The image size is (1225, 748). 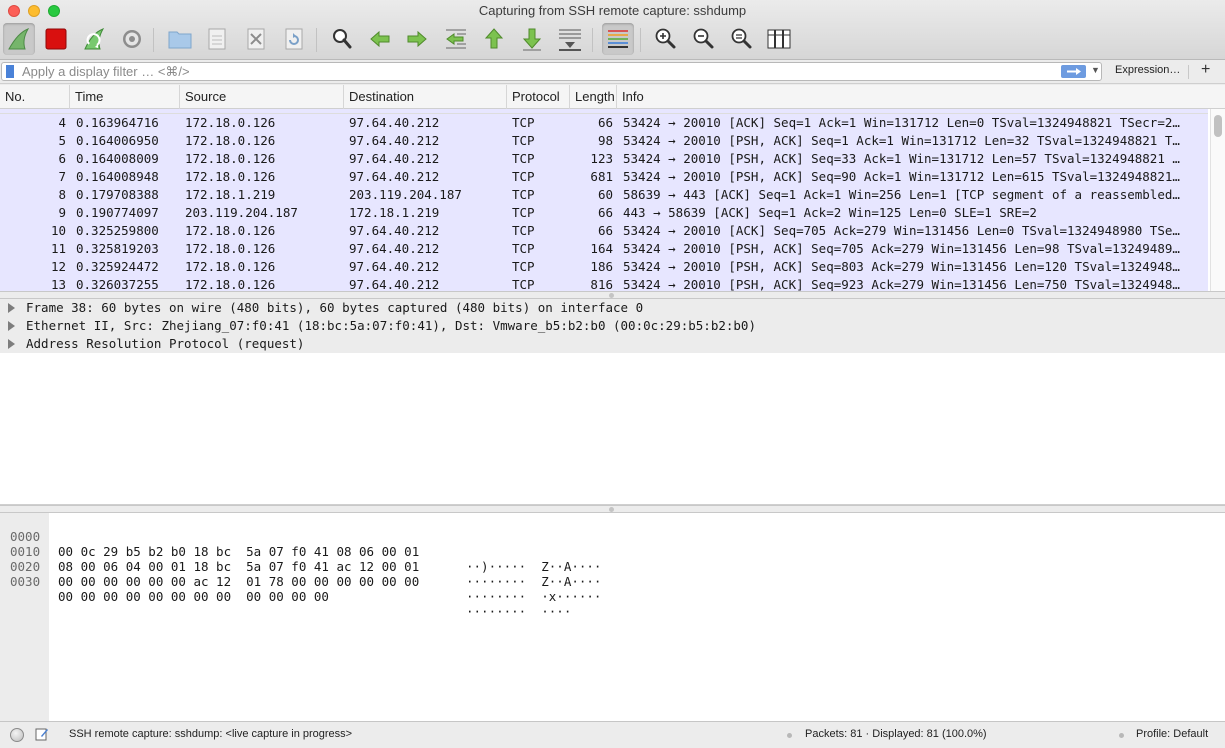 I want to click on shark-fin-icon, so click(x=19, y=39).